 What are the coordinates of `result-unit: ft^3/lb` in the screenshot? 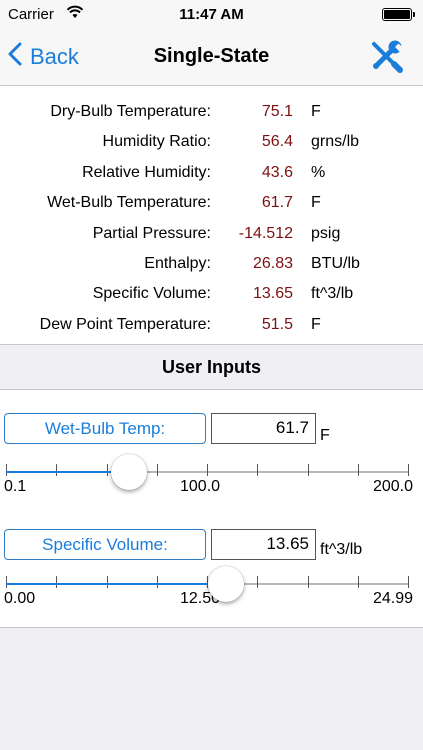 It's located at (332, 293).